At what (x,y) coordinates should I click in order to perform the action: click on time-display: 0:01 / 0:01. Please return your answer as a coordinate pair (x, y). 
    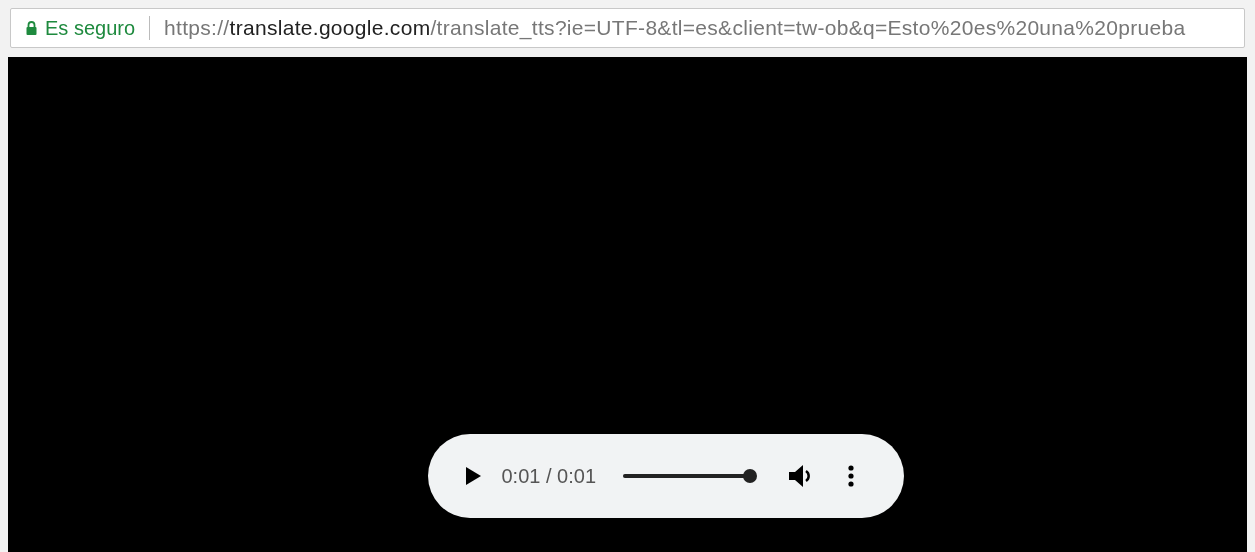
    Looking at the image, I should click on (549, 476).